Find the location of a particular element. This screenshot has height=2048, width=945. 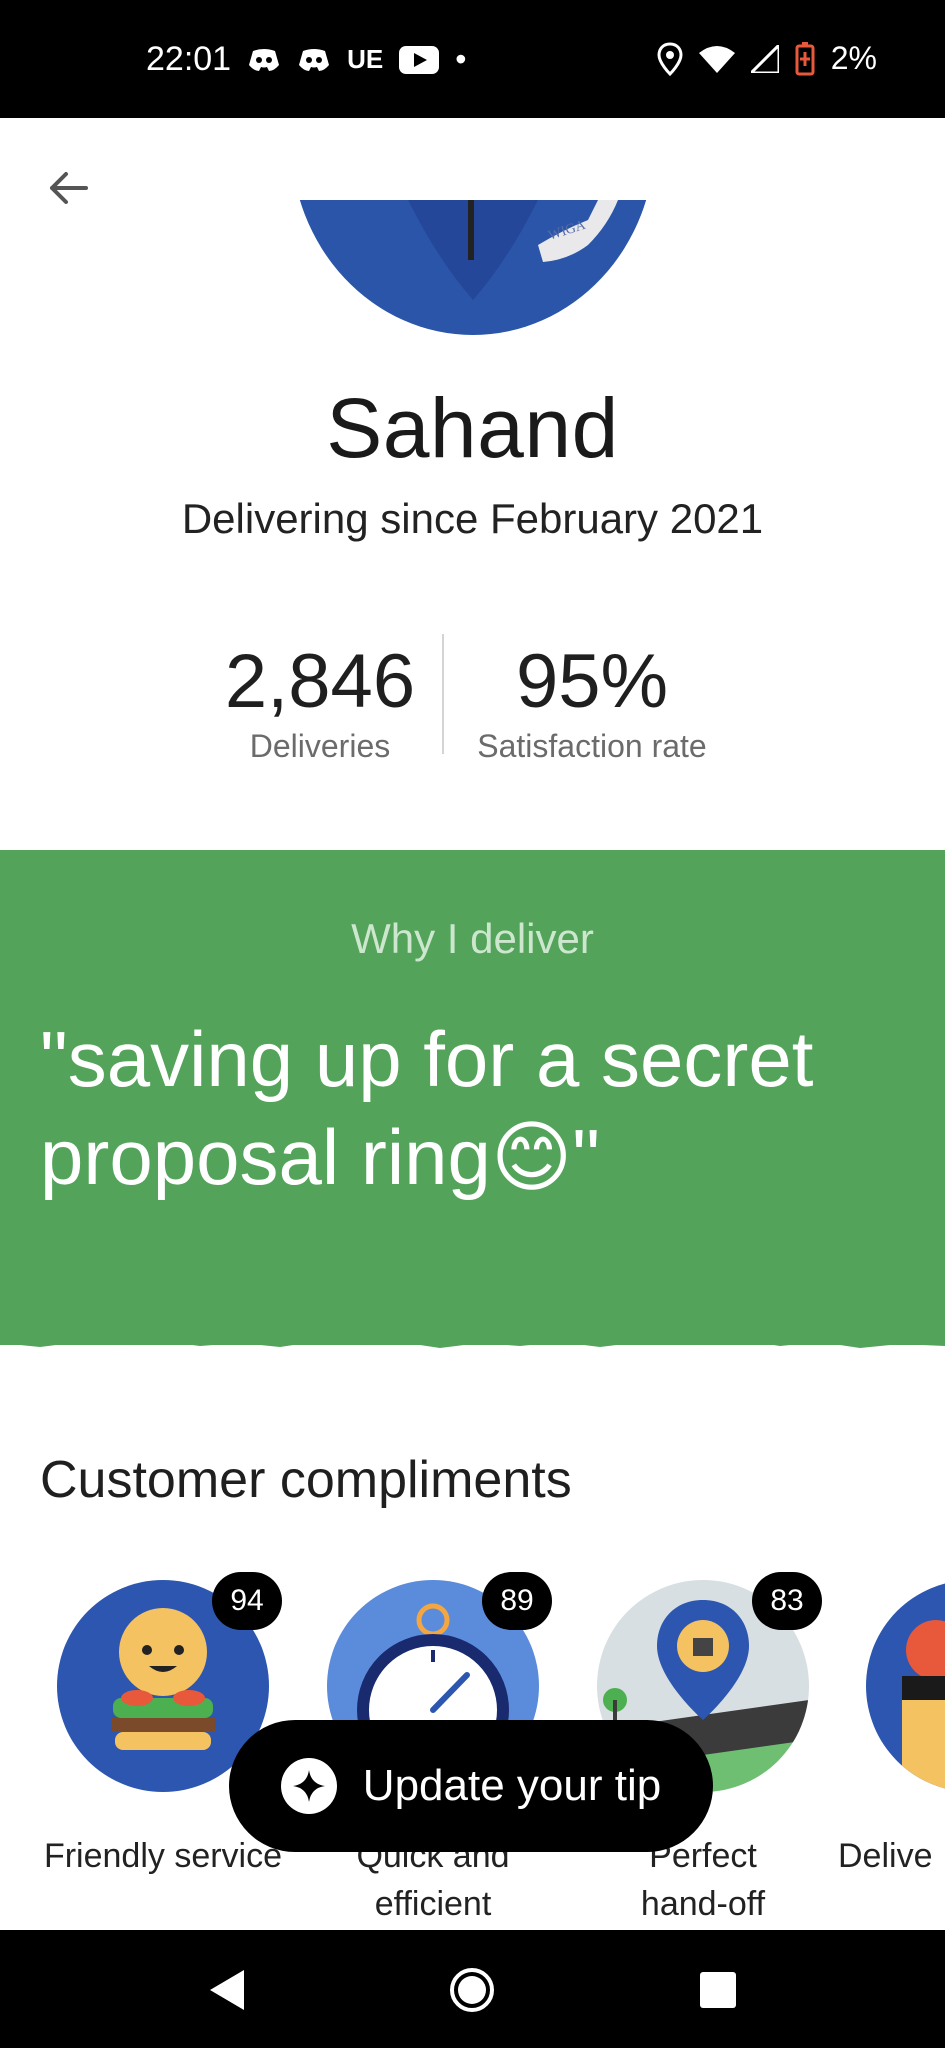

update-tip-button: Update your tip is located at coordinates (471, 1786).